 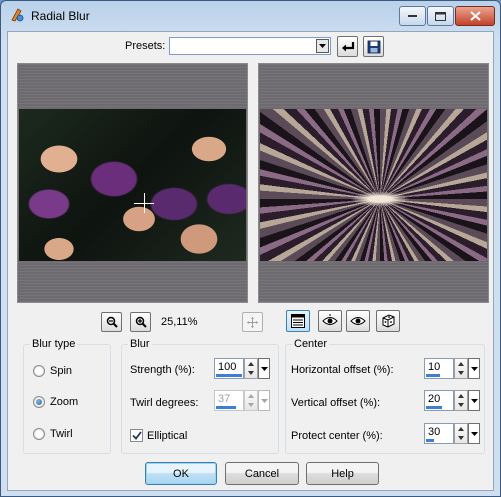 I want to click on strength-input: 100, so click(x=229, y=368).